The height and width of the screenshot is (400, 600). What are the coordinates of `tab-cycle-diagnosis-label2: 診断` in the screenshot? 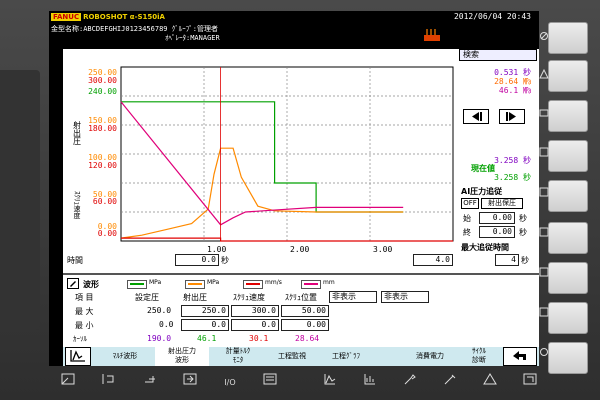 It's located at (479, 360).